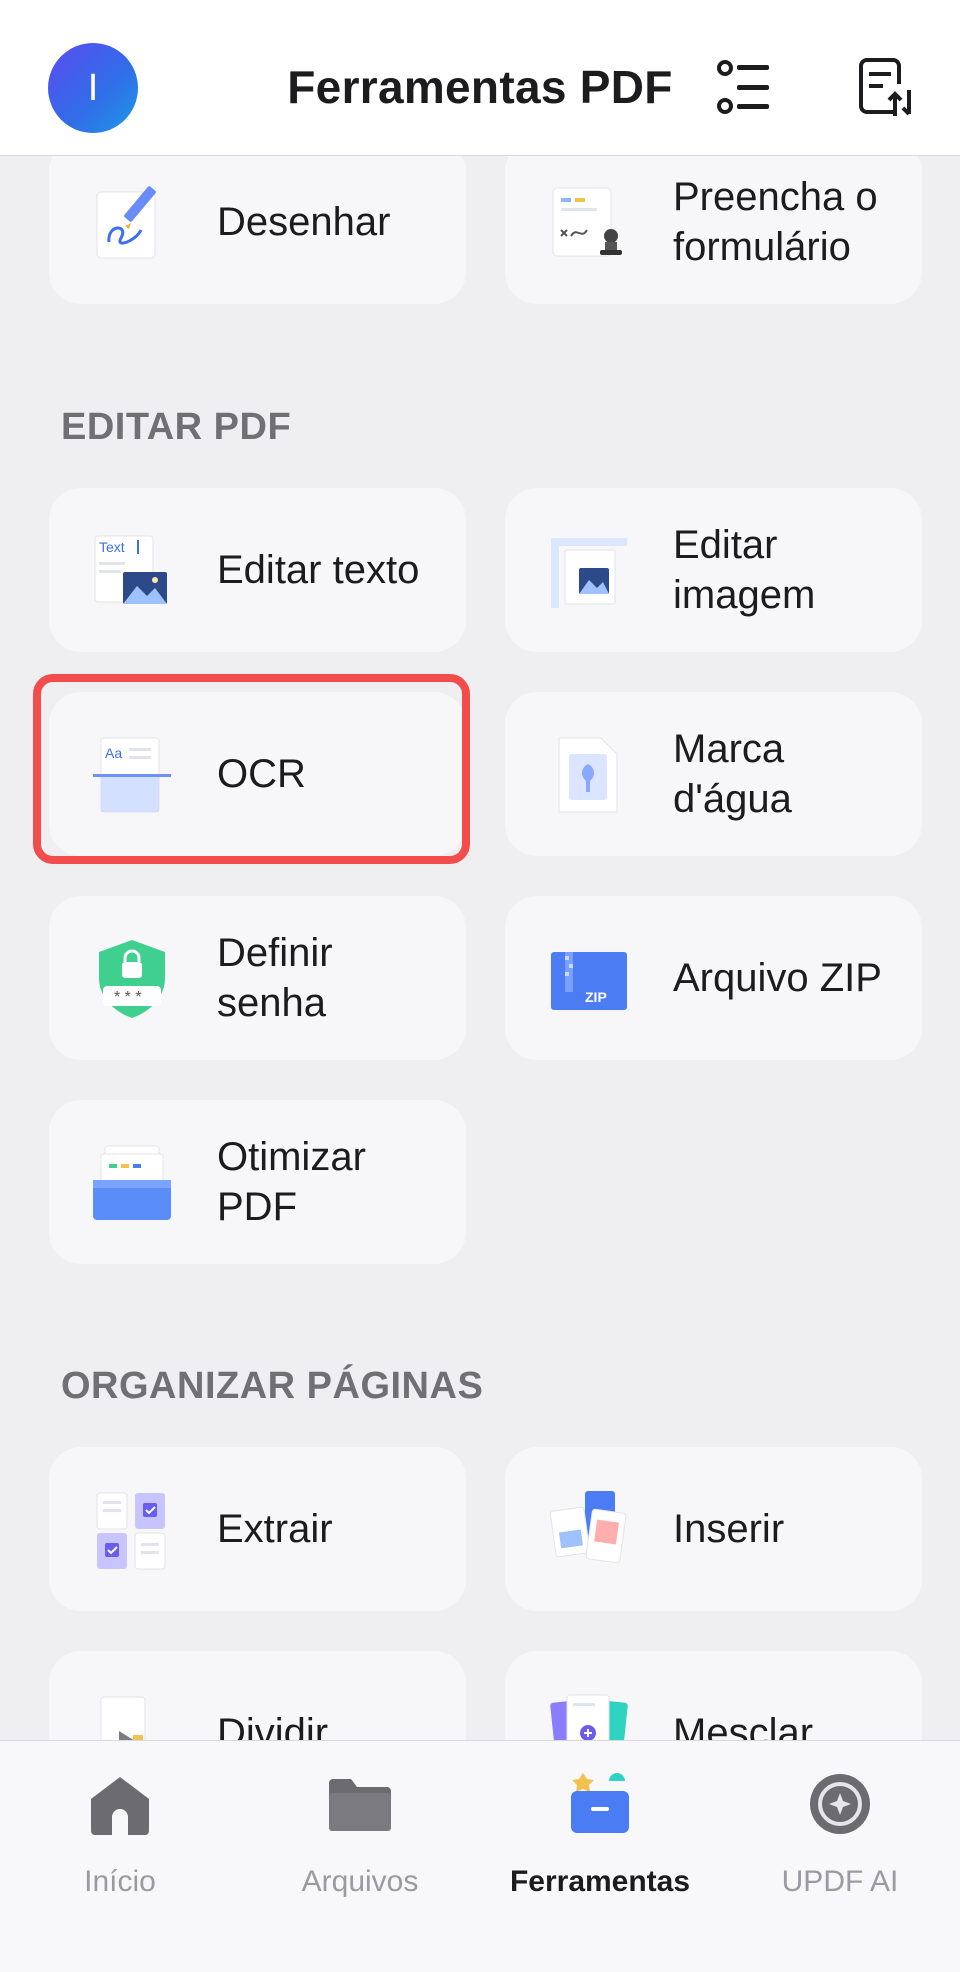 The width and height of the screenshot is (960, 1972). I want to click on bottom-tab-bar: Início Arquivos Ferramentas UPDF AI, so click(480, 1856).